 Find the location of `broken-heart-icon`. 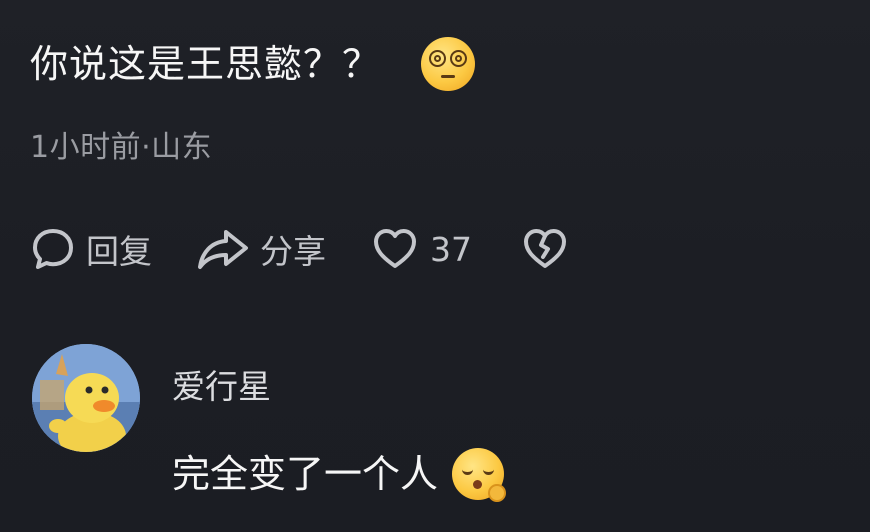

broken-heart-icon is located at coordinates (545, 248).